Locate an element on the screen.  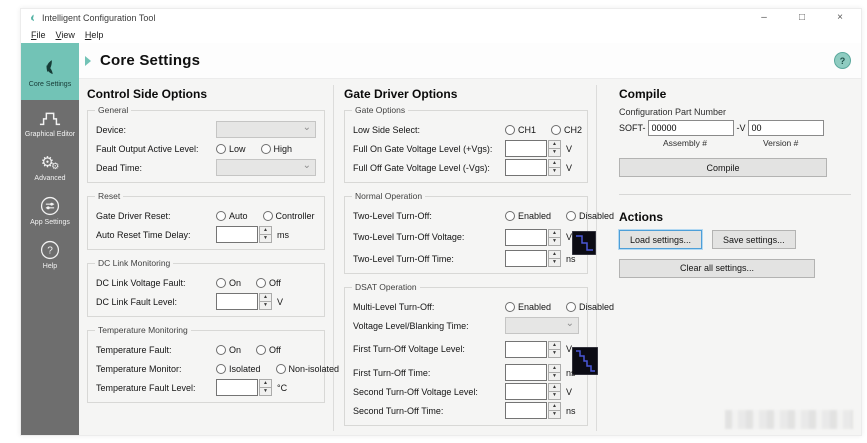
minimize-button: – is located at coordinates (764, 18).